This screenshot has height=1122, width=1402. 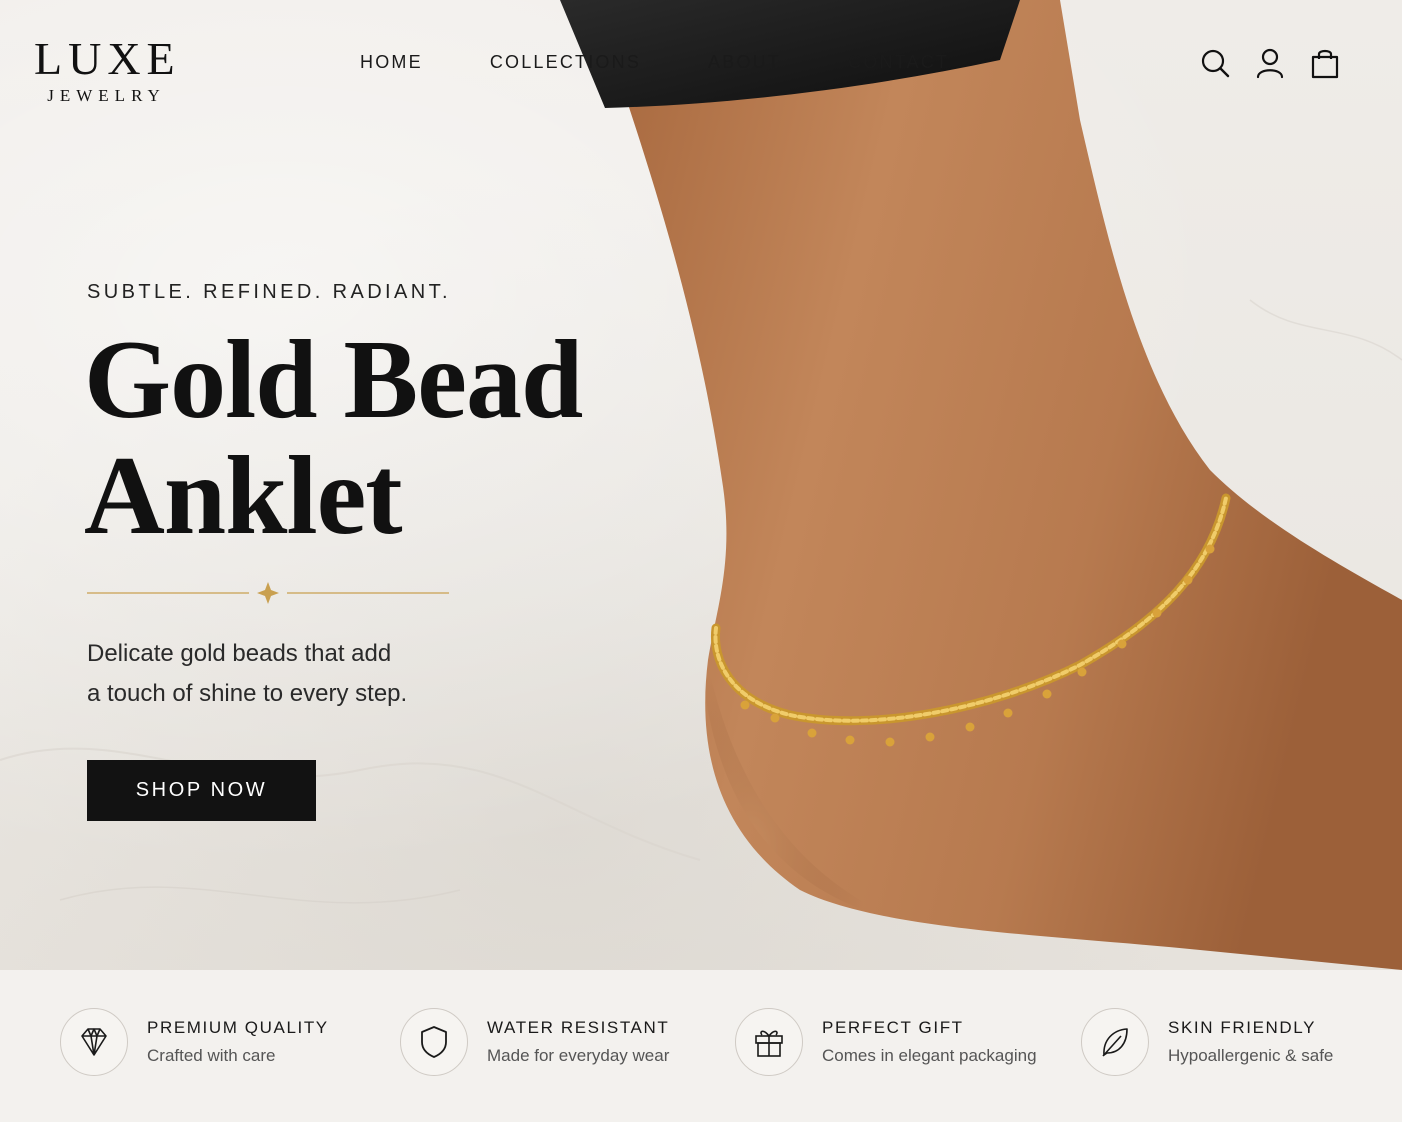 What do you see at coordinates (107, 58) in the screenshot?
I see `brand-name: LUXE` at bounding box center [107, 58].